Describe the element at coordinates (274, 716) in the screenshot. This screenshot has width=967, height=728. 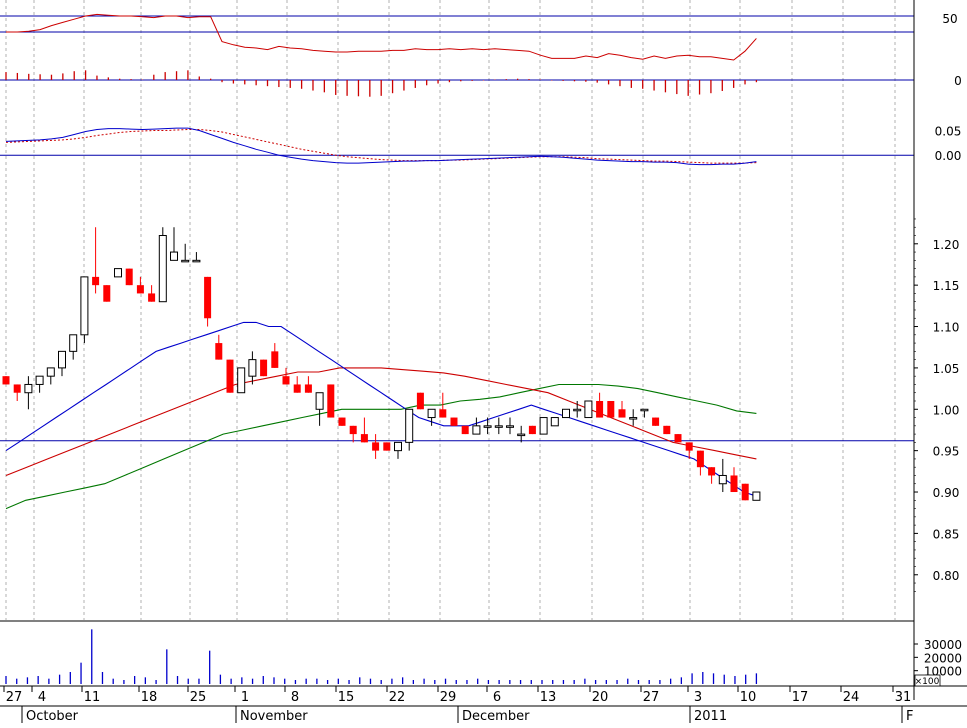
I see `x-month-label: November` at that location.